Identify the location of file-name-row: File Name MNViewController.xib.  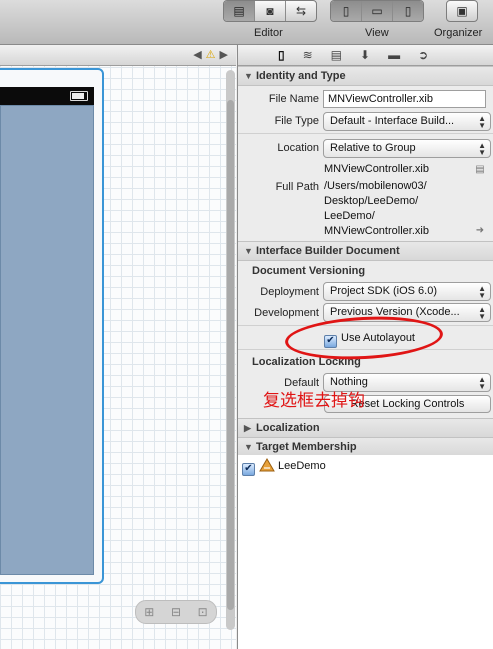
(365, 99).